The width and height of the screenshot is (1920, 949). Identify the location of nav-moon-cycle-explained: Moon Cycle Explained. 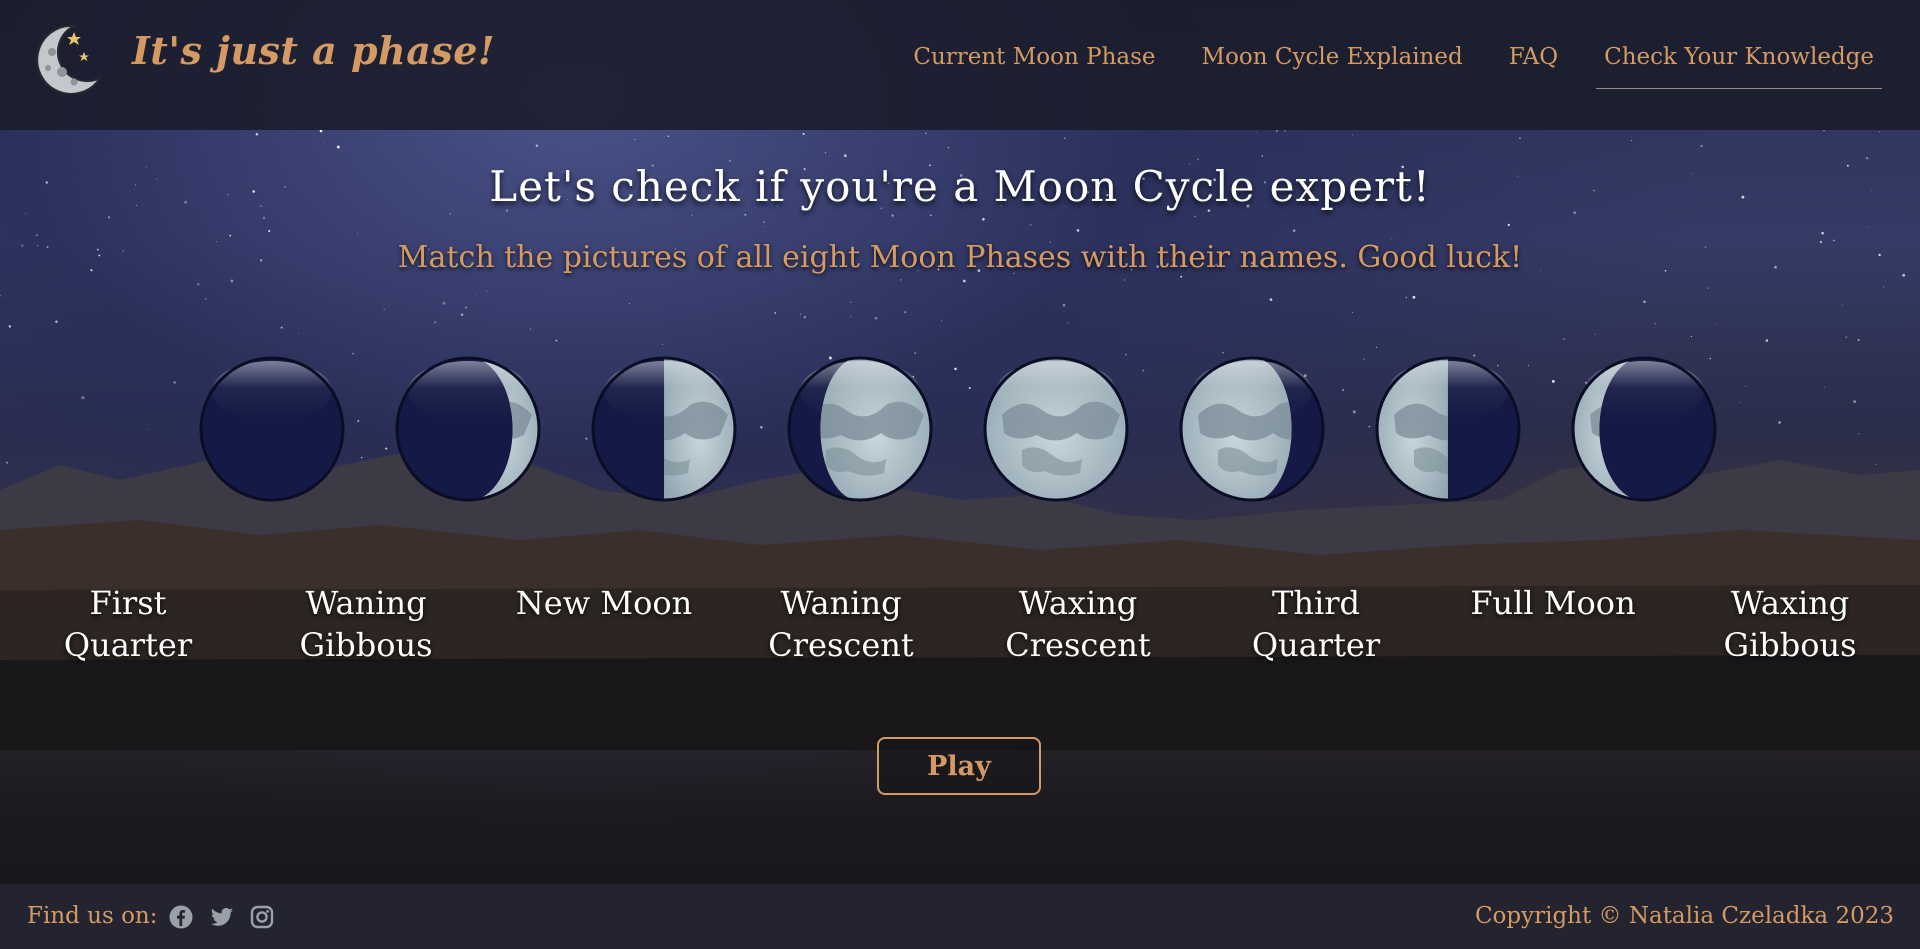
(1332, 66).